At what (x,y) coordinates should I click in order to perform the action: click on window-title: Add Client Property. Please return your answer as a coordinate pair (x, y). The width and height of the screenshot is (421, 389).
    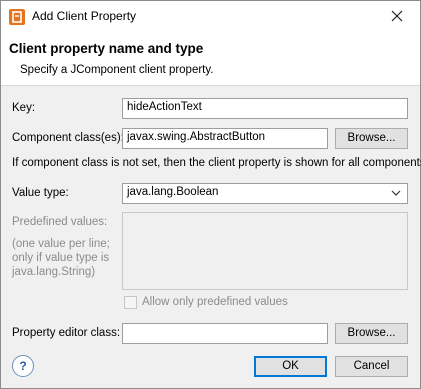
    Looking at the image, I should click on (84, 16).